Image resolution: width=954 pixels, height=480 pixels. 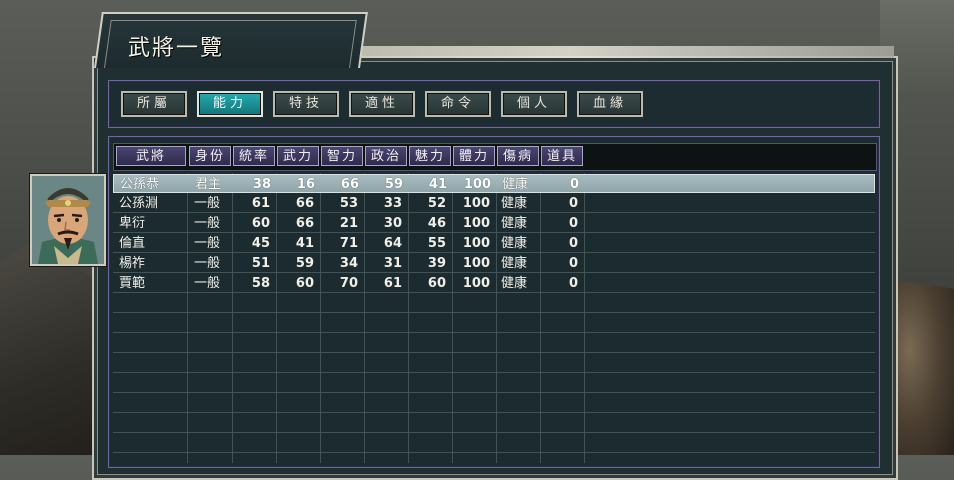 What do you see at coordinates (436, 203) in the screenshot?
I see `cell-charisma: 52` at bounding box center [436, 203].